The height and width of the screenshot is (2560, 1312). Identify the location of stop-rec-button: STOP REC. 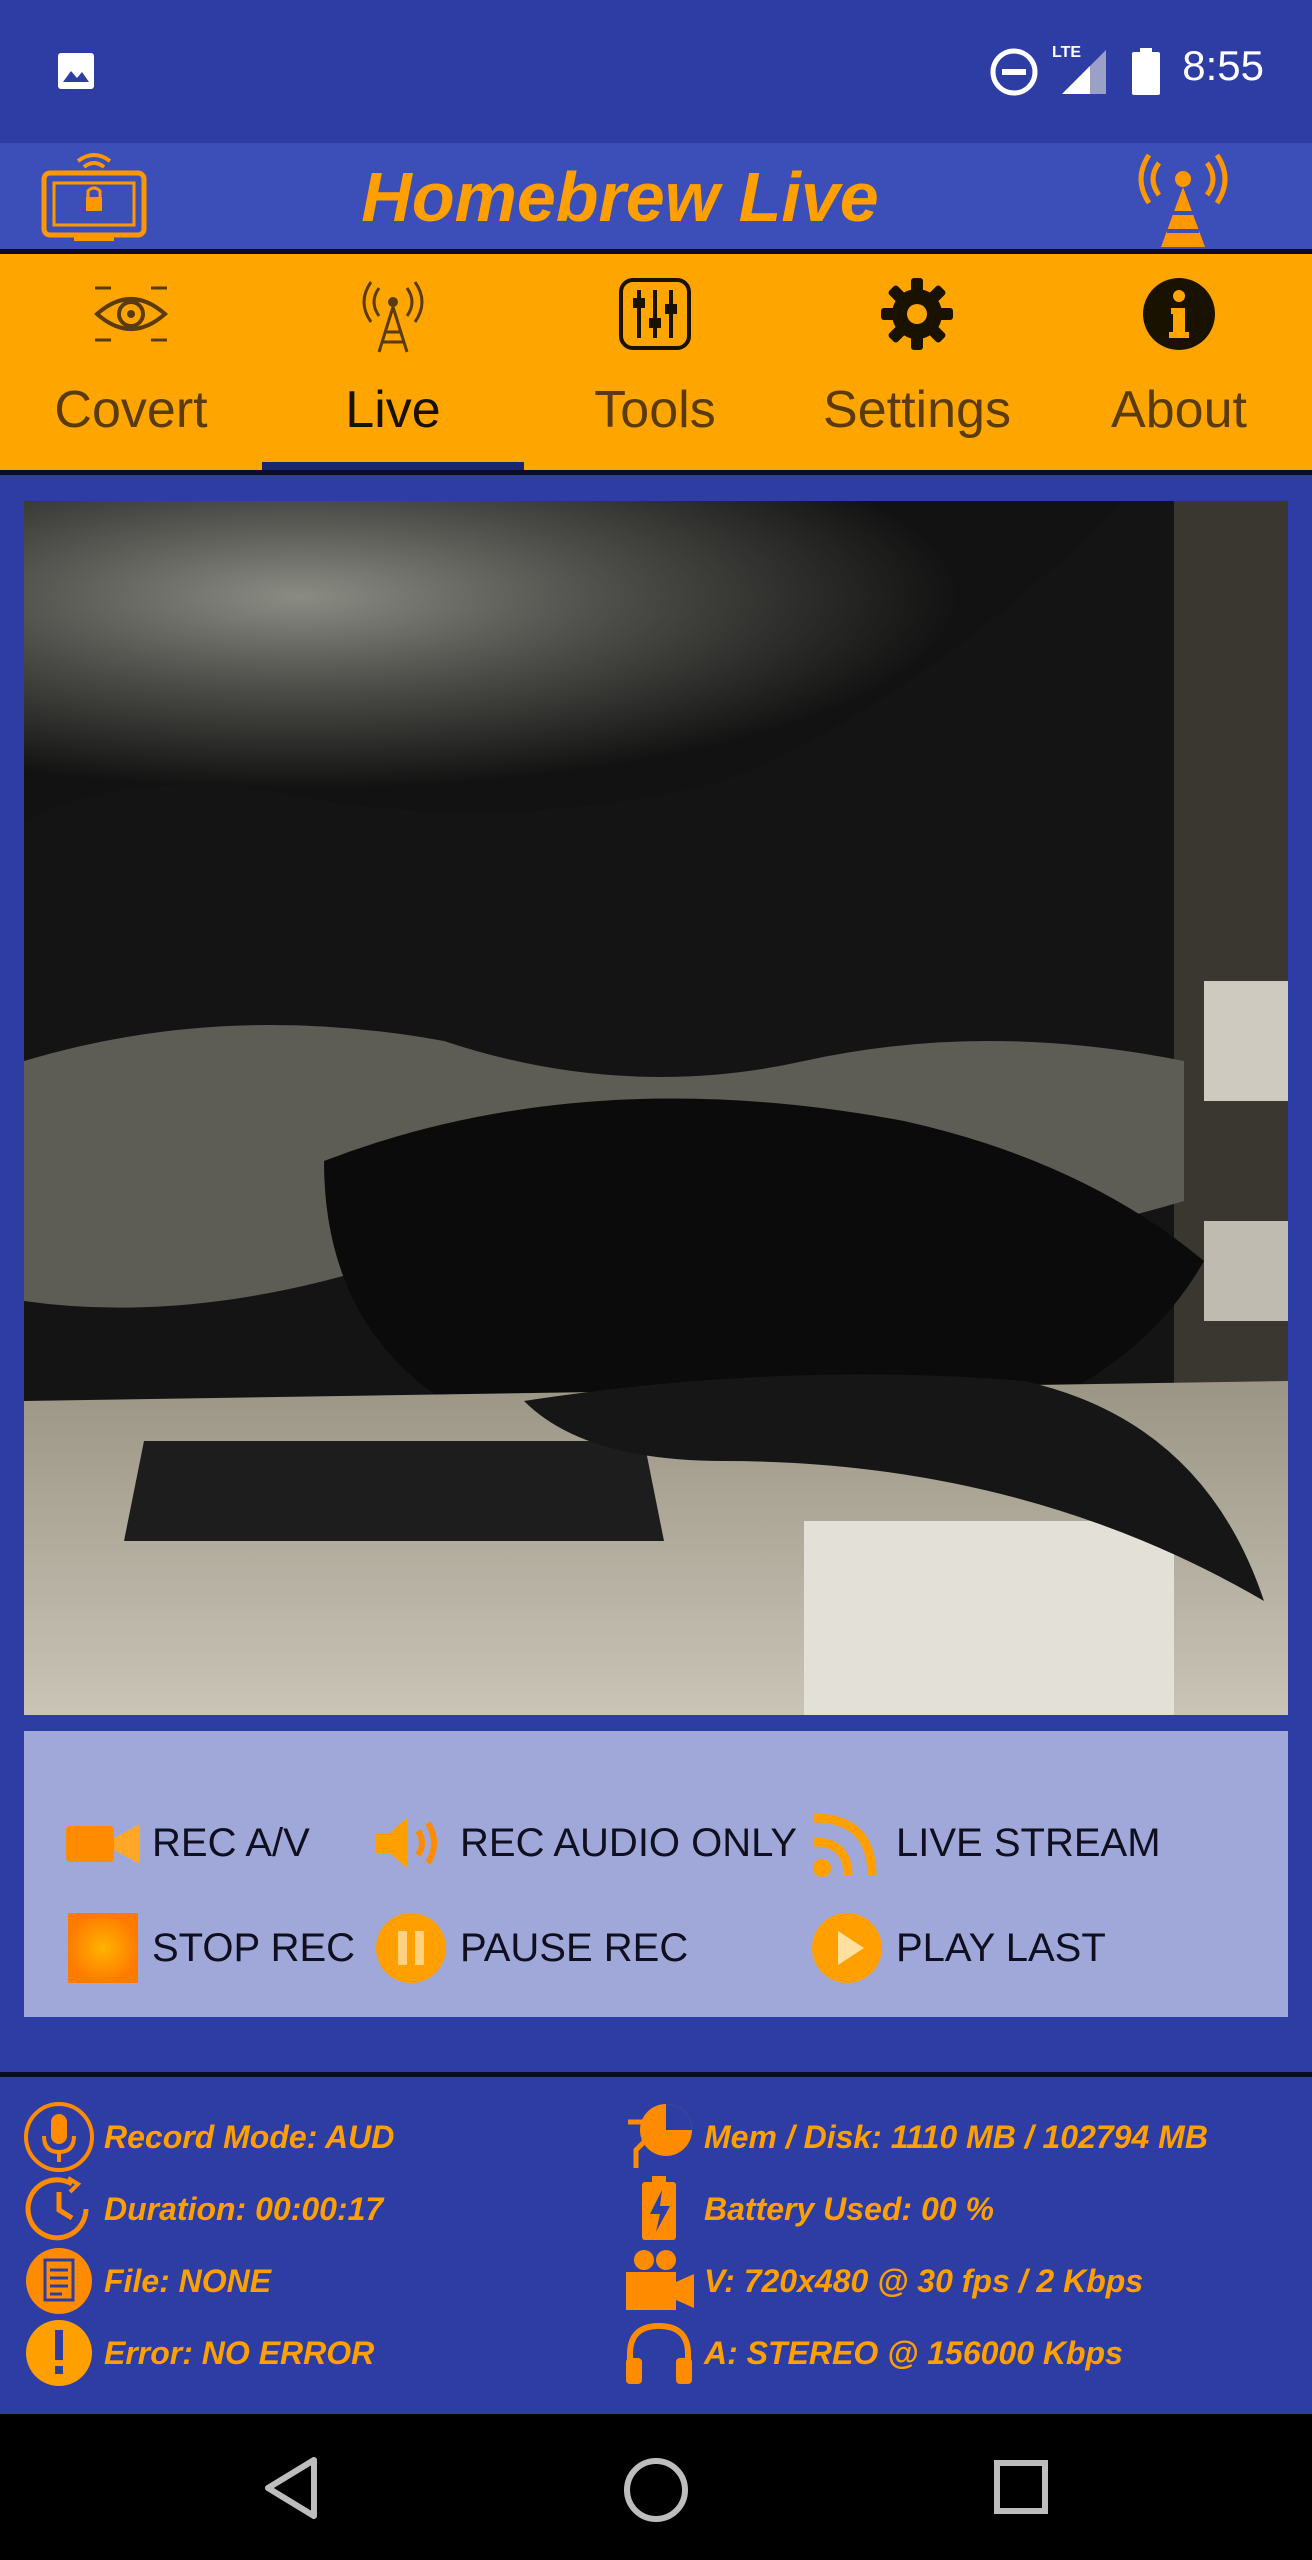
(210, 1948).